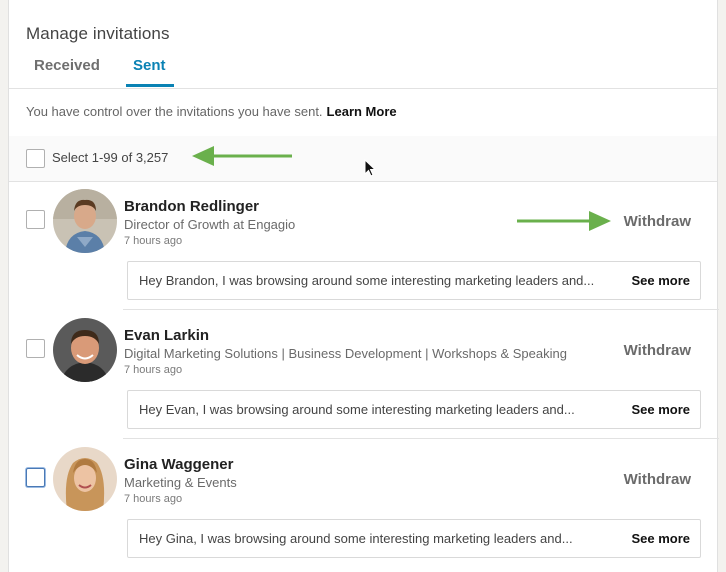 The image size is (726, 572). What do you see at coordinates (178, 464) in the screenshot?
I see `invitee-name: Gina Waggener` at bounding box center [178, 464].